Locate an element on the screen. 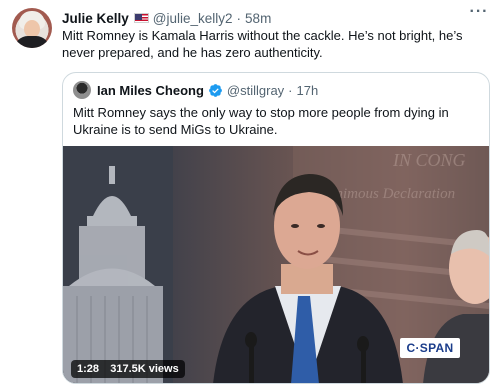 This screenshot has height=385, width=500. author-name: Julie Kelly is located at coordinates (95, 18).